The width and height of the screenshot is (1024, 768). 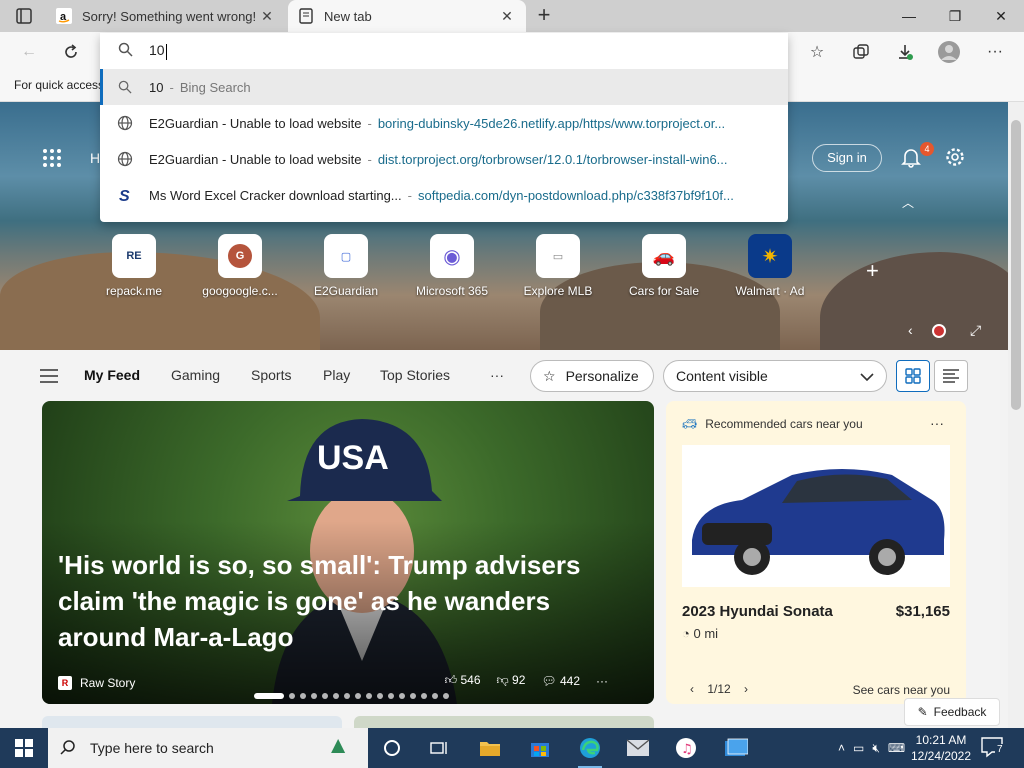 What do you see at coordinates (975, 330) in the screenshot?
I see `expand-icon: ⤢` at bounding box center [975, 330].